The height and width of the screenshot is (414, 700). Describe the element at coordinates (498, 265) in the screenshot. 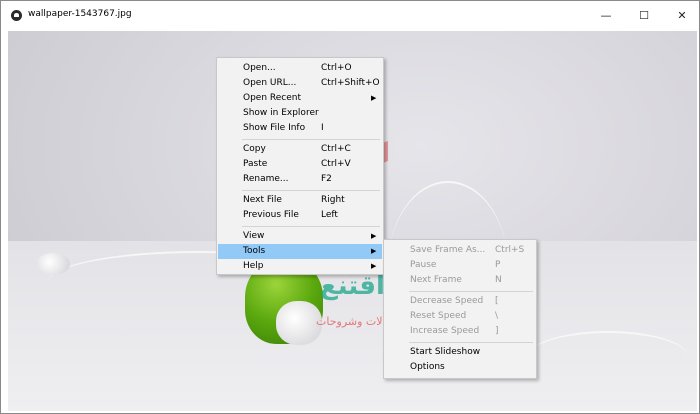

I see `menu-item-shortcut: P` at that location.